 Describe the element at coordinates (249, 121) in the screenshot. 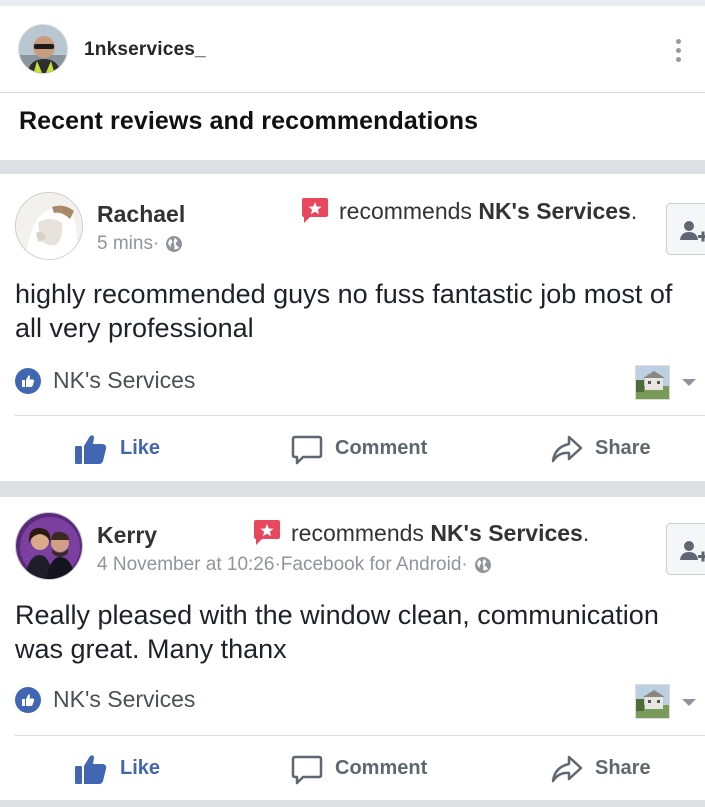

I see `section-title: Recent reviews and recommendations` at that location.